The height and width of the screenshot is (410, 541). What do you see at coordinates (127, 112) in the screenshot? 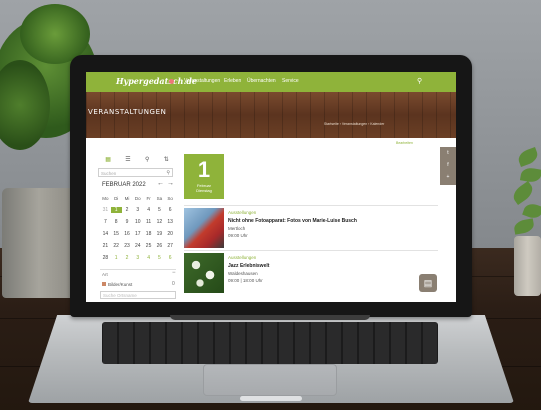
I see `page-title: VERANSTALTUNGEN` at bounding box center [127, 112].